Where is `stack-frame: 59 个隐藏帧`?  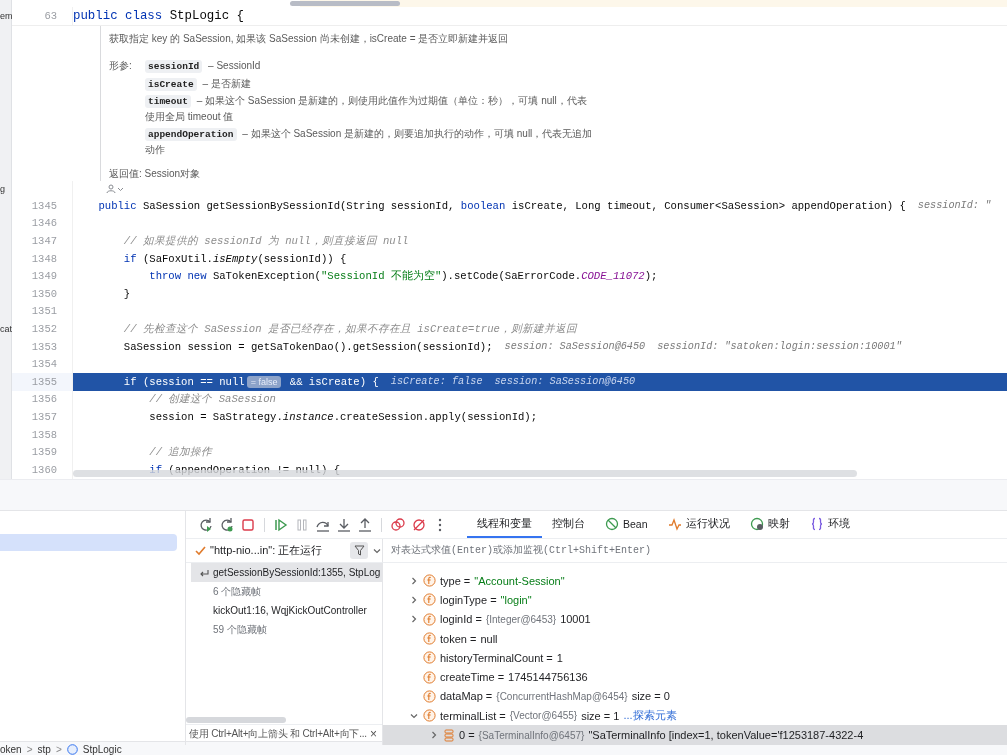 stack-frame: 59 个隐藏帧 is located at coordinates (284, 629).